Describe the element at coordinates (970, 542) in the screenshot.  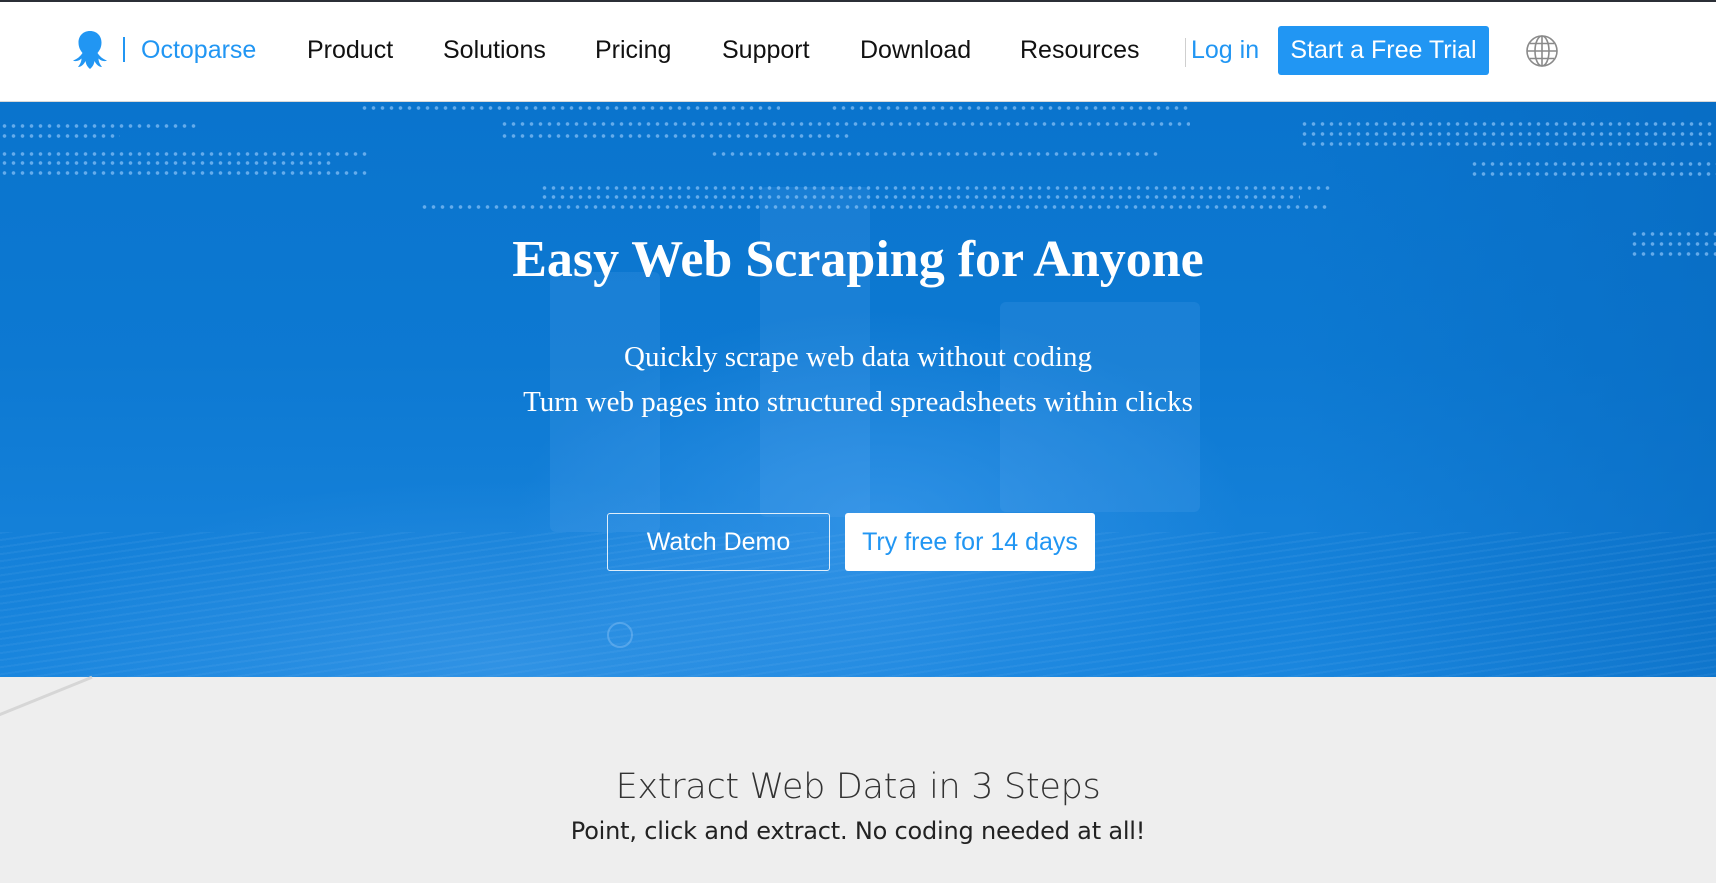
I see `try-free-button: Try free for 14 days` at that location.